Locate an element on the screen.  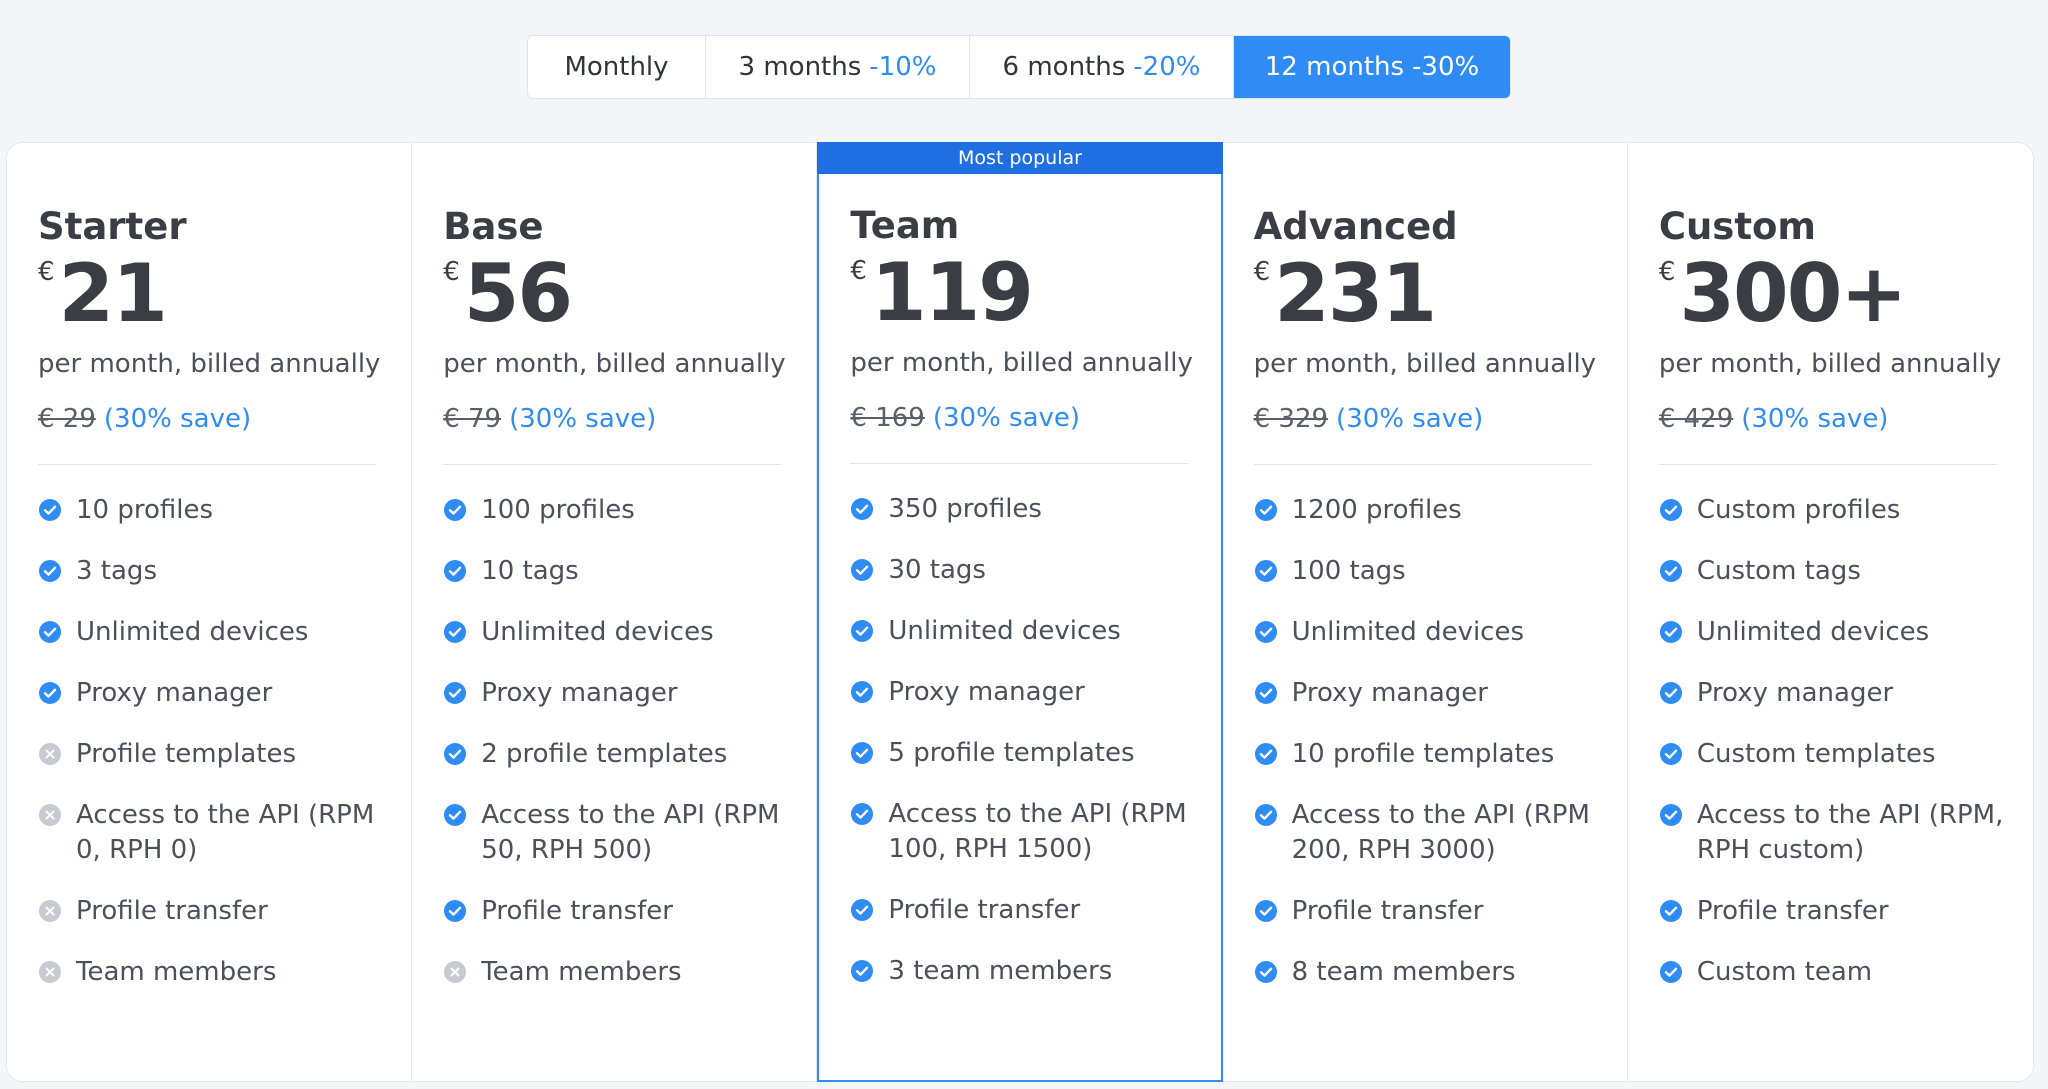
feature-item: 5 profile templates is located at coordinates (1025, 753).